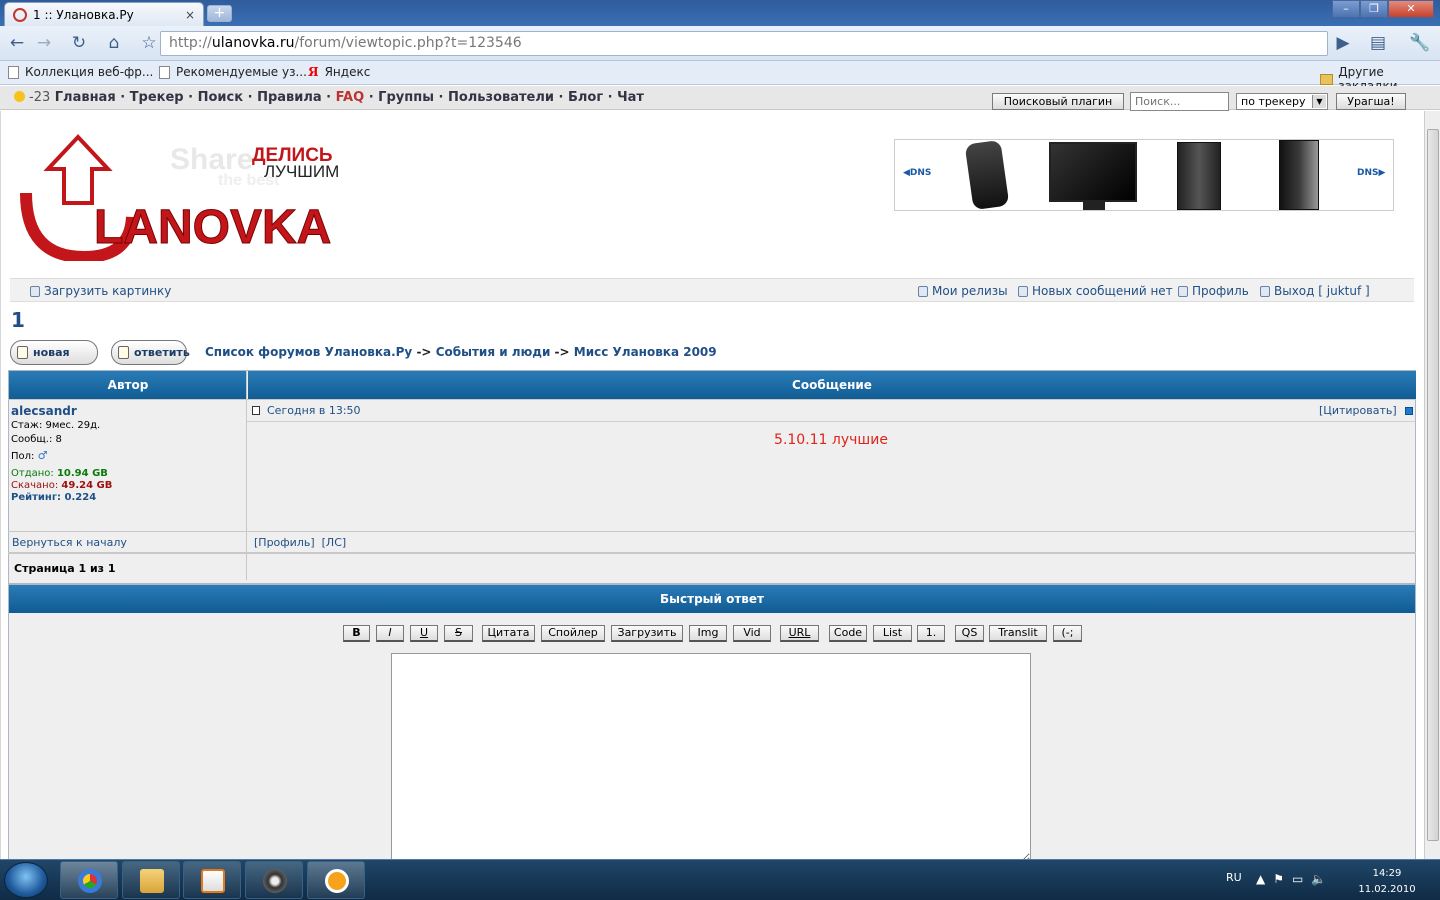 This screenshot has height=900, width=1440. What do you see at coordinates (151, 880) in the screenshot?
I see `taskbar-explorer` at bounding box center [151, 880].